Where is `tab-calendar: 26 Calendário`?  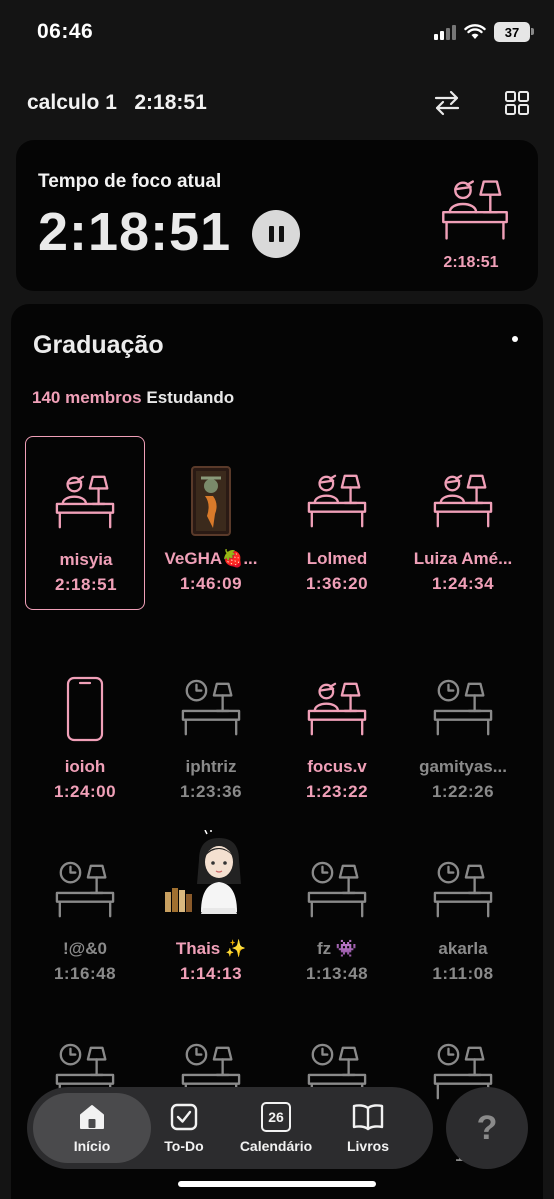 tab-calendar: 26 Calendário is located at coordinates (276, 1128).